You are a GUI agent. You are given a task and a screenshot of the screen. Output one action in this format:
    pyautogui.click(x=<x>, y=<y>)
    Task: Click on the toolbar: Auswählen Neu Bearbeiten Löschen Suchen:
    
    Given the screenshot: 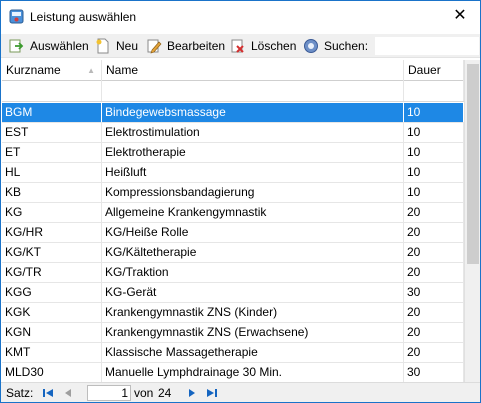 What is the action you would take?
    pyautogui.click(x=240, y=46)
    